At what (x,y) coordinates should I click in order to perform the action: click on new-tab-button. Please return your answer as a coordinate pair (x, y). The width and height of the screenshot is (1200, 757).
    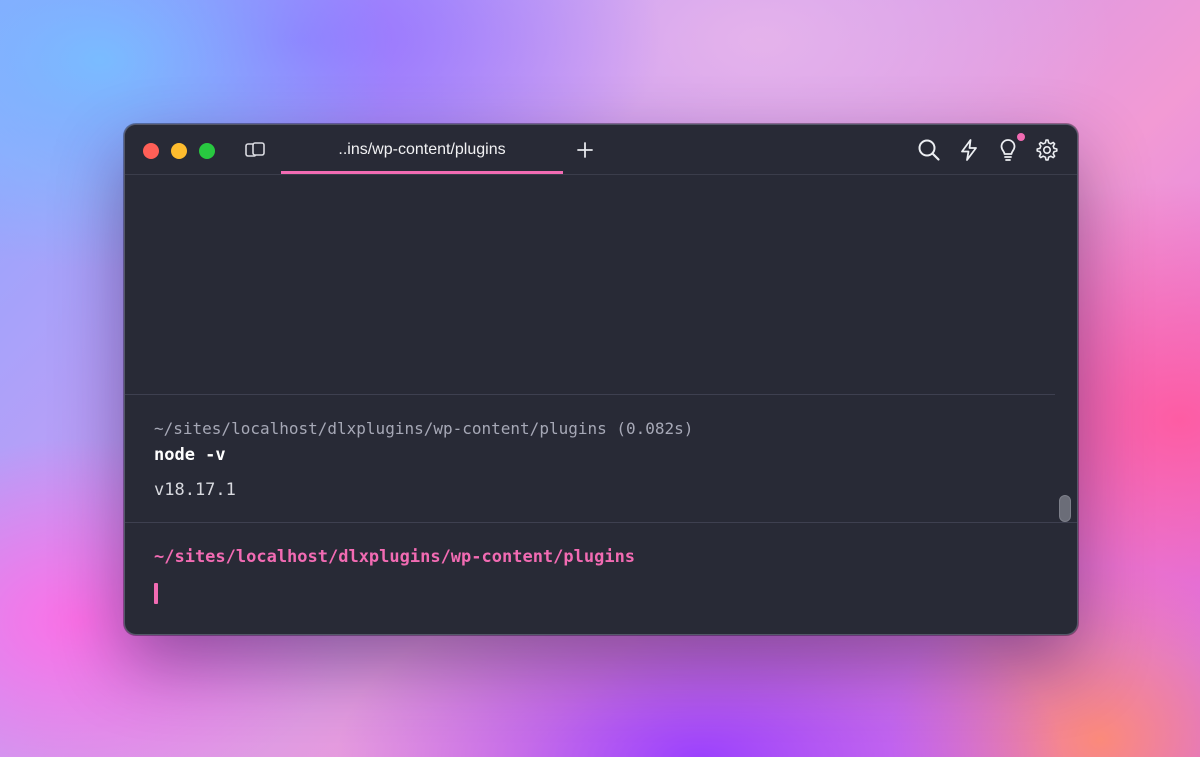
    Looking at the image, I should click on (585, 150).